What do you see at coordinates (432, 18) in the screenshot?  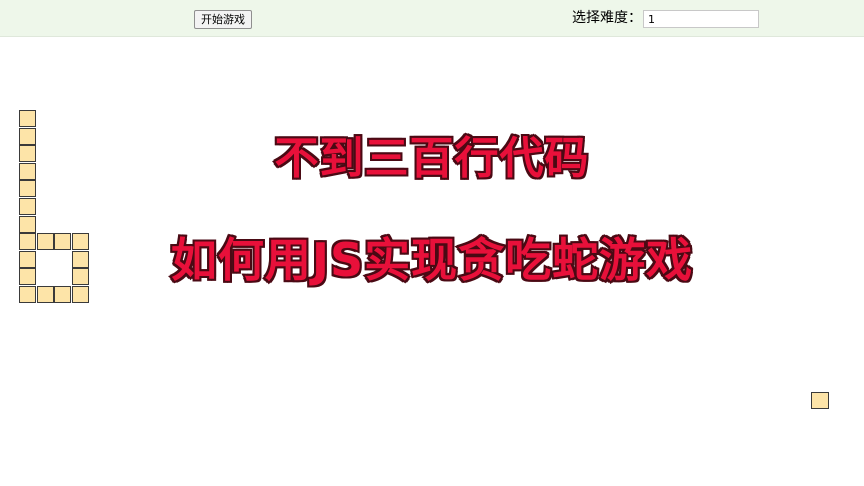 I see `game-toolbar: 开始游戏 选择难度：` at bounding box center [432, 18].